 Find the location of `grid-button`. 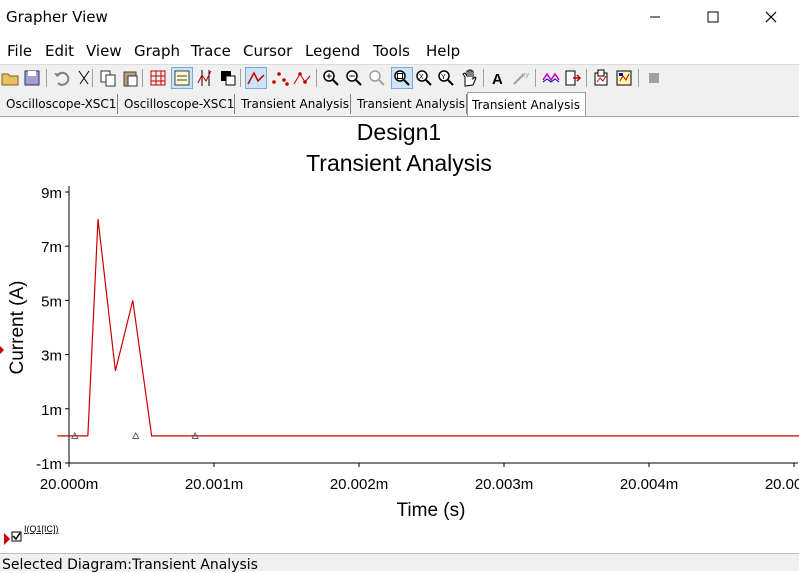

grid-button is located at coordinates (158, 78).